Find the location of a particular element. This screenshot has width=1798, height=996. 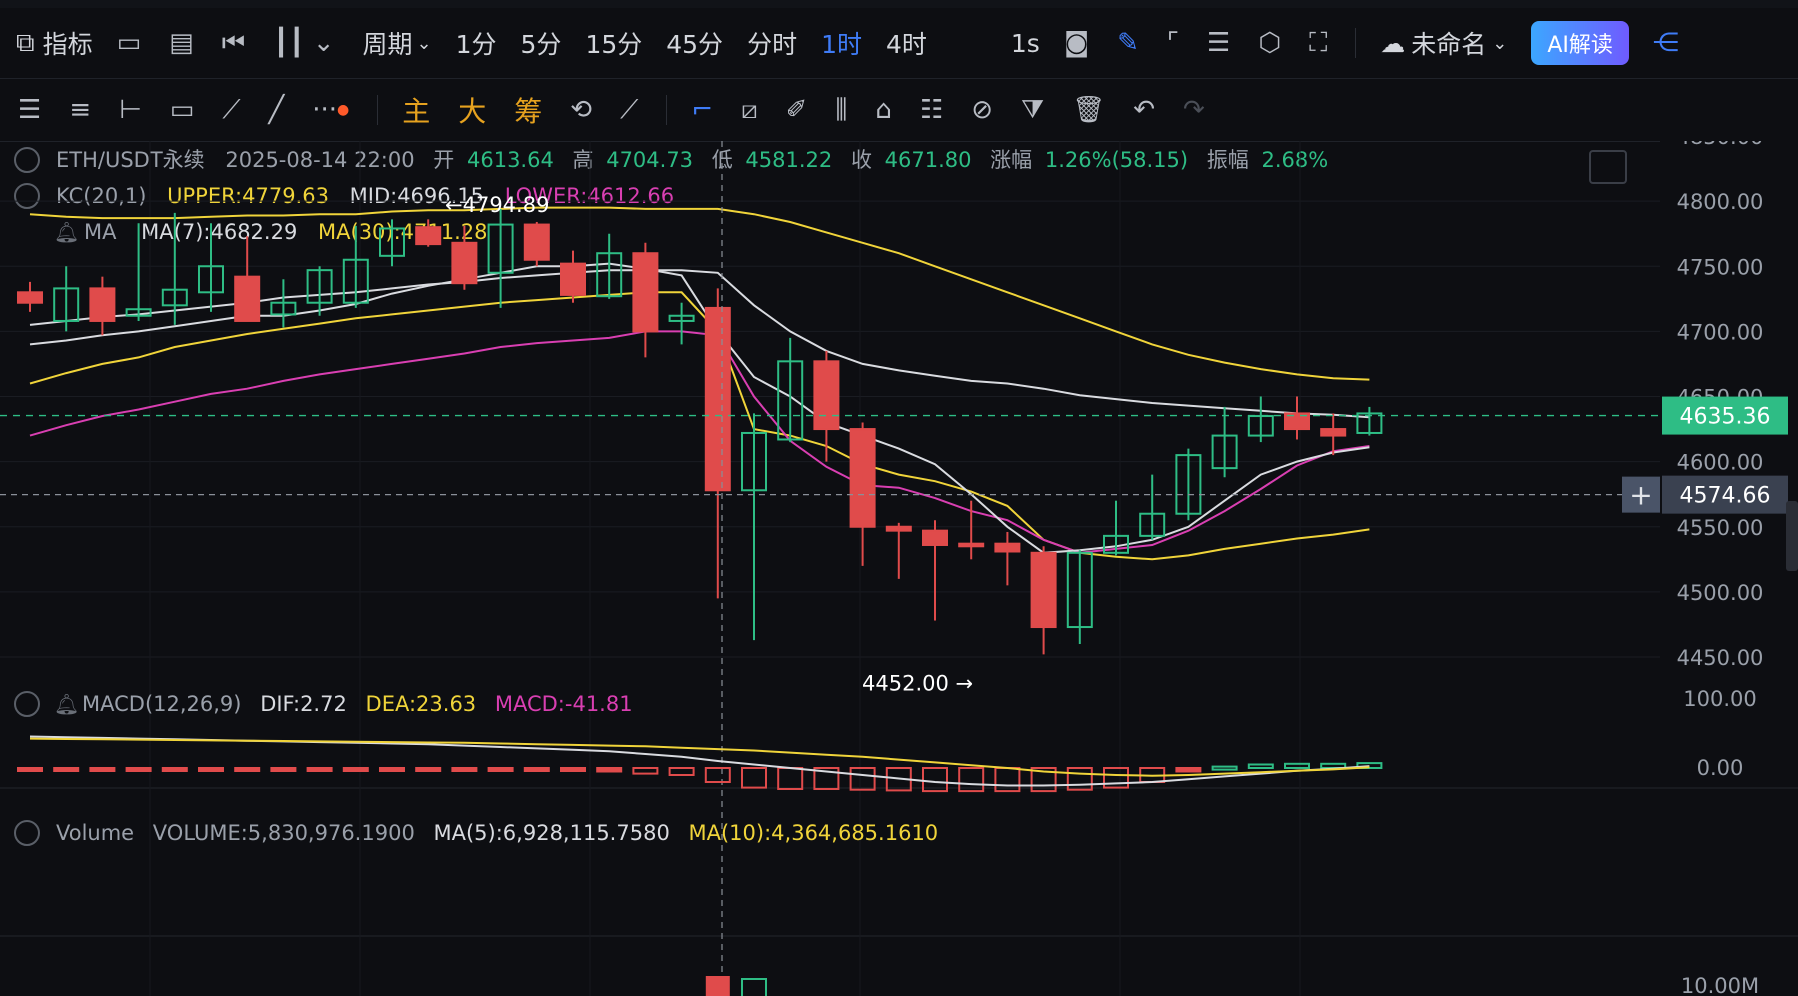

period-15m: 15分 is located at coordinates (613, 43).